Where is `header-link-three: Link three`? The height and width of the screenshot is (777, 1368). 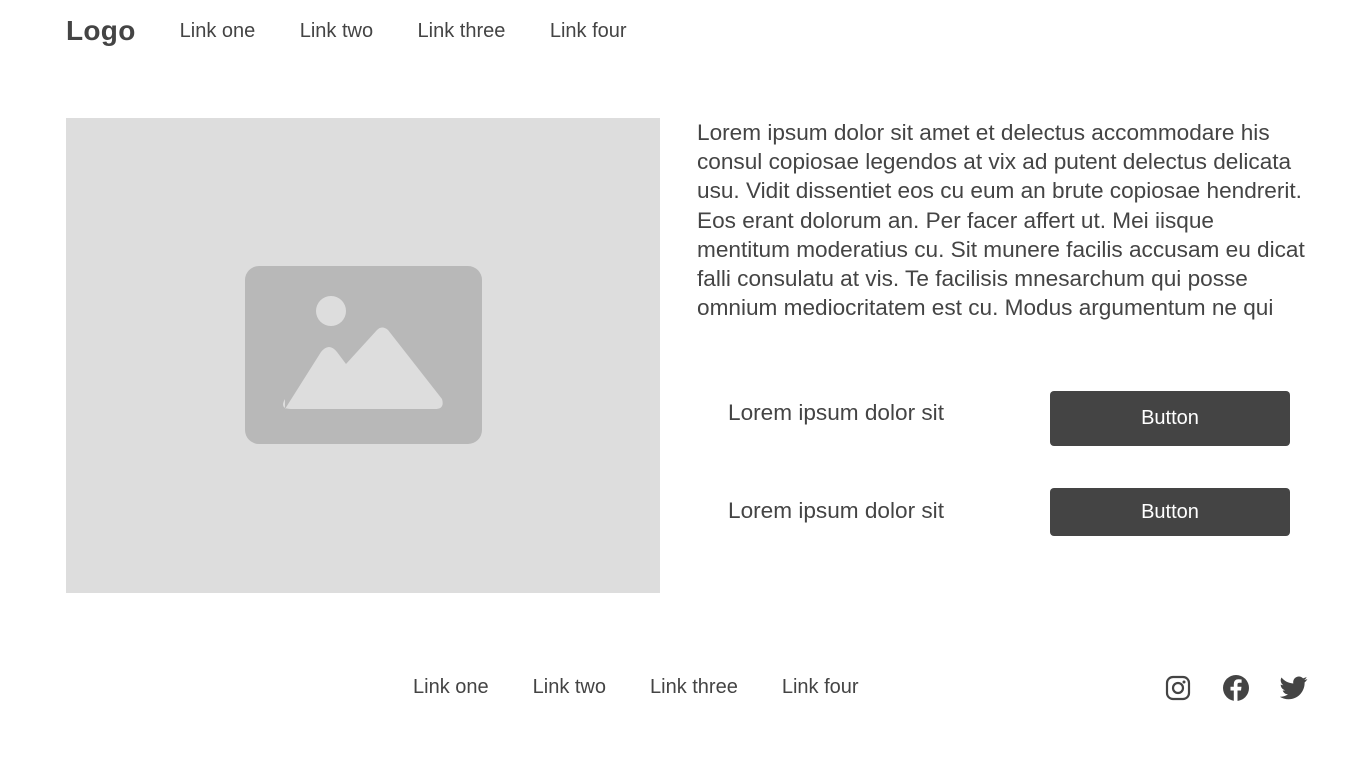 header-link-three: Link three is located at coordinates (462, 31).